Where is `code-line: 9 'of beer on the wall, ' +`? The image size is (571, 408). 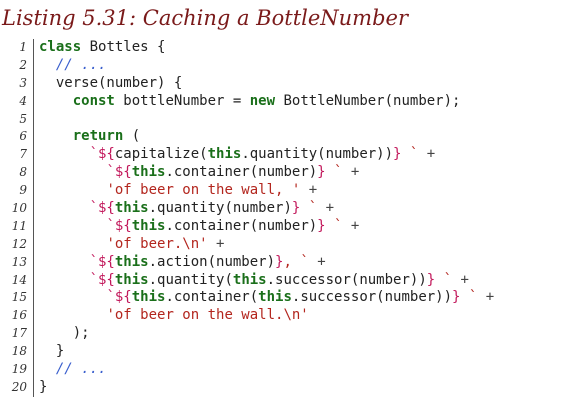 code-line: 9 'of beer on the wall, ' + is located at coordinates (285, 191).